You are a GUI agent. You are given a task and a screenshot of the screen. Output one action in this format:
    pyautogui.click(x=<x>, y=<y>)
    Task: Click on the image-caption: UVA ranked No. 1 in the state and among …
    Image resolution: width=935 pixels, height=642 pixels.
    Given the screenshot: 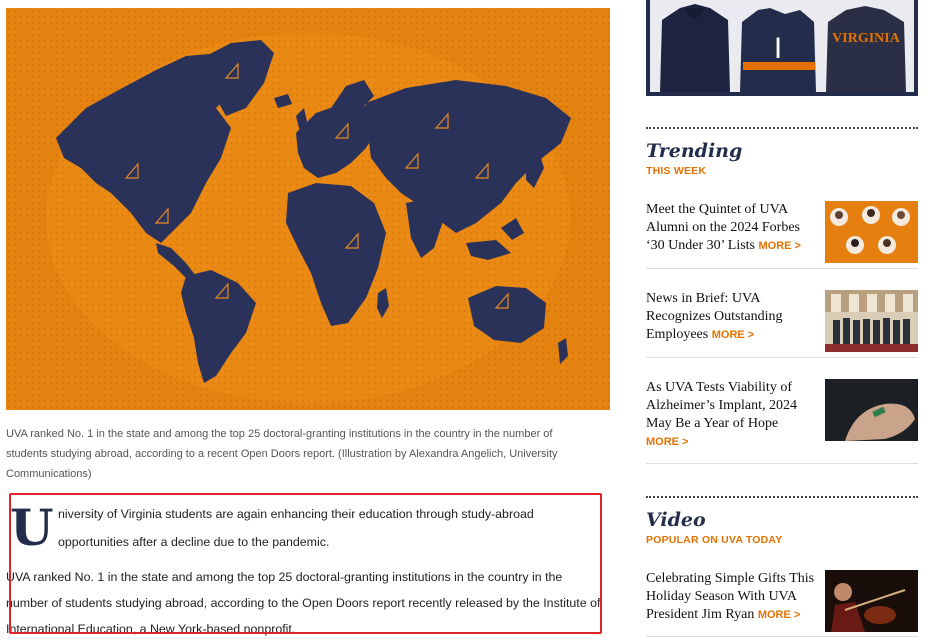 What is the action you would take?
    pyautogui.click(x=282, y=454)
    